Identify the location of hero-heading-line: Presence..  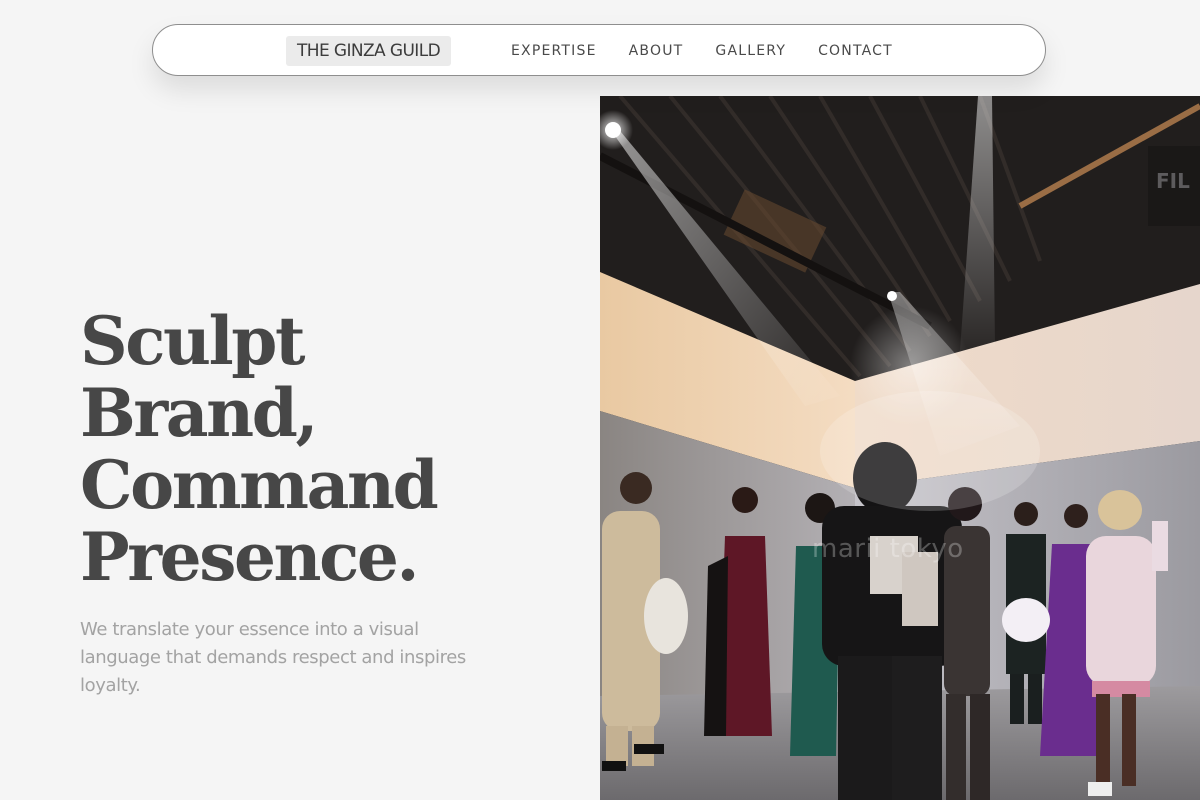
(249, 557).